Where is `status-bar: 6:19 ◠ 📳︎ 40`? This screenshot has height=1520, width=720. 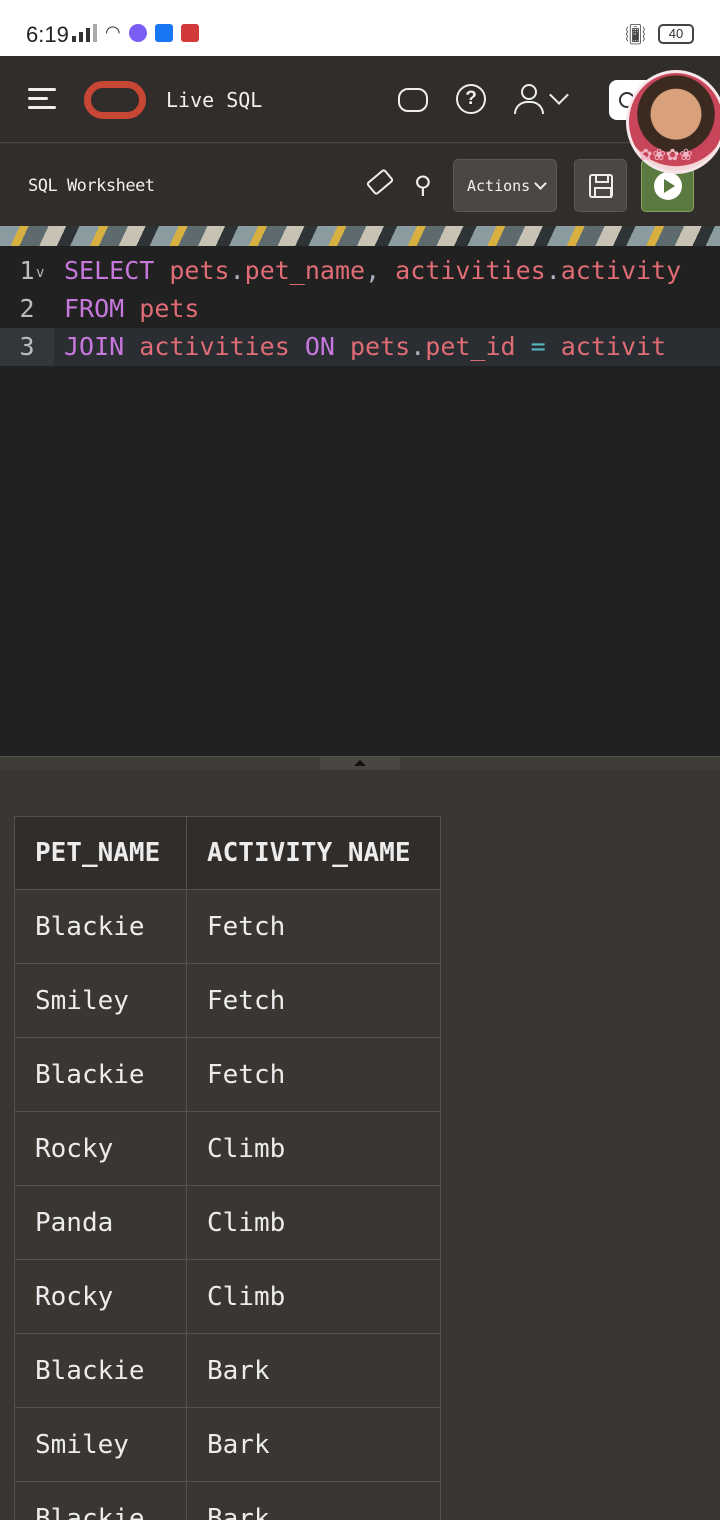 status-bar: 6:19 ◠ 📳︎ 40 is located at coordinates (360, 28).